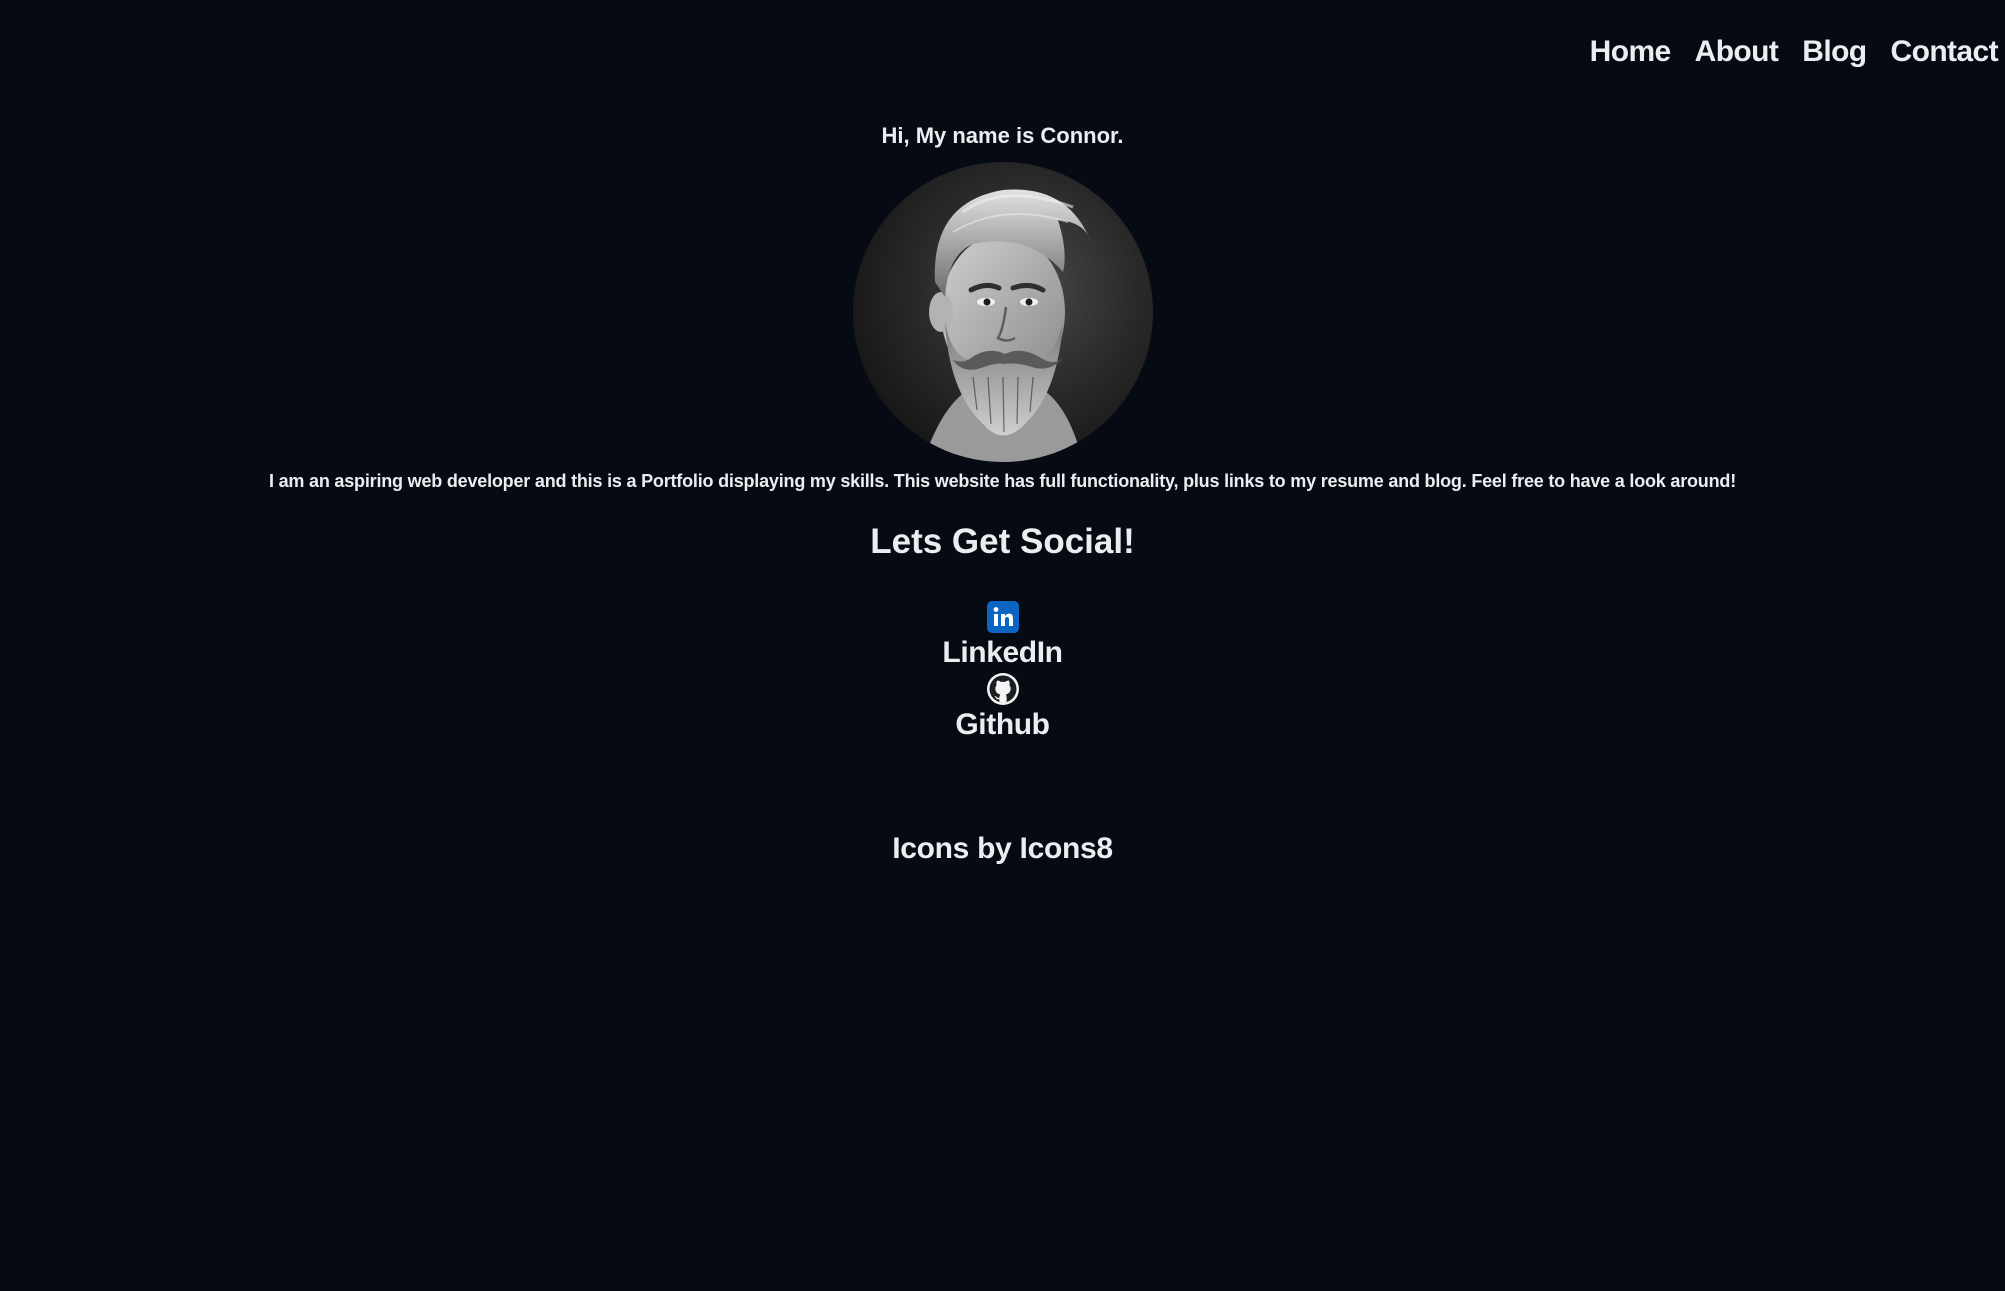 The image size is (2005, 1291). I want to click on linkedin-link: LinkedIn, so click(1002, 636).